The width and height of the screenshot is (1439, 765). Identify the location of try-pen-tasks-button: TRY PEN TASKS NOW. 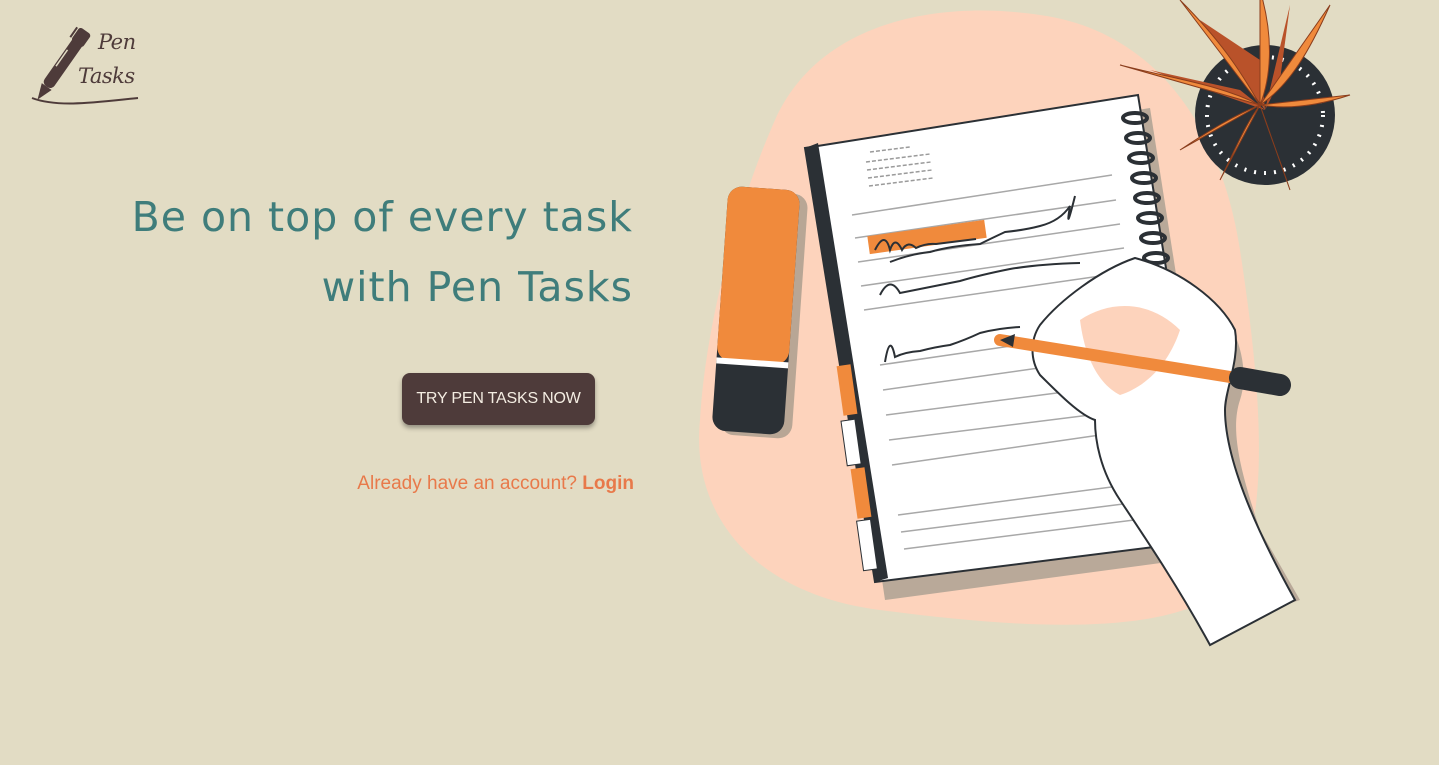
(498, 399).